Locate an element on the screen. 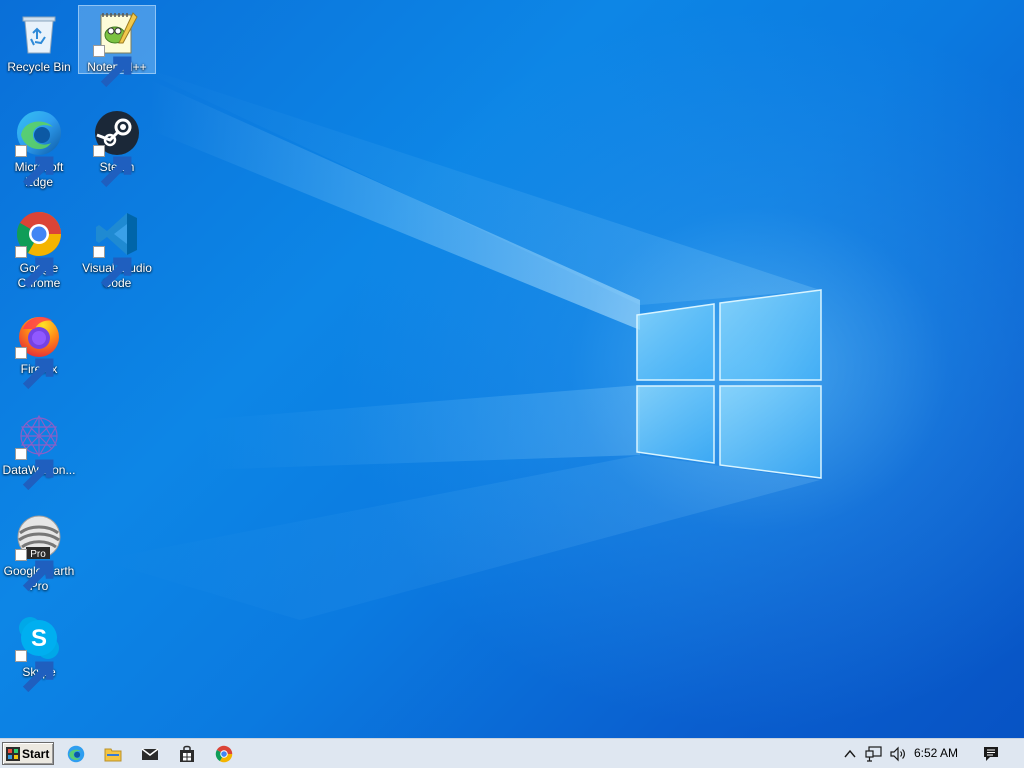 The image size is (1024, 768). desktop-icon-notepad-plus-plus: Notepad++ is located at coordinates (117, 46).